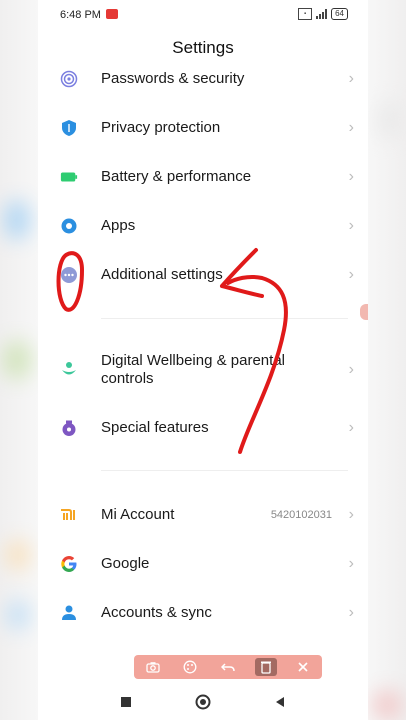 Image resolution: width=406 pixels, height=720 pixels. I want to click on special-features-icon, so click(69, 428).